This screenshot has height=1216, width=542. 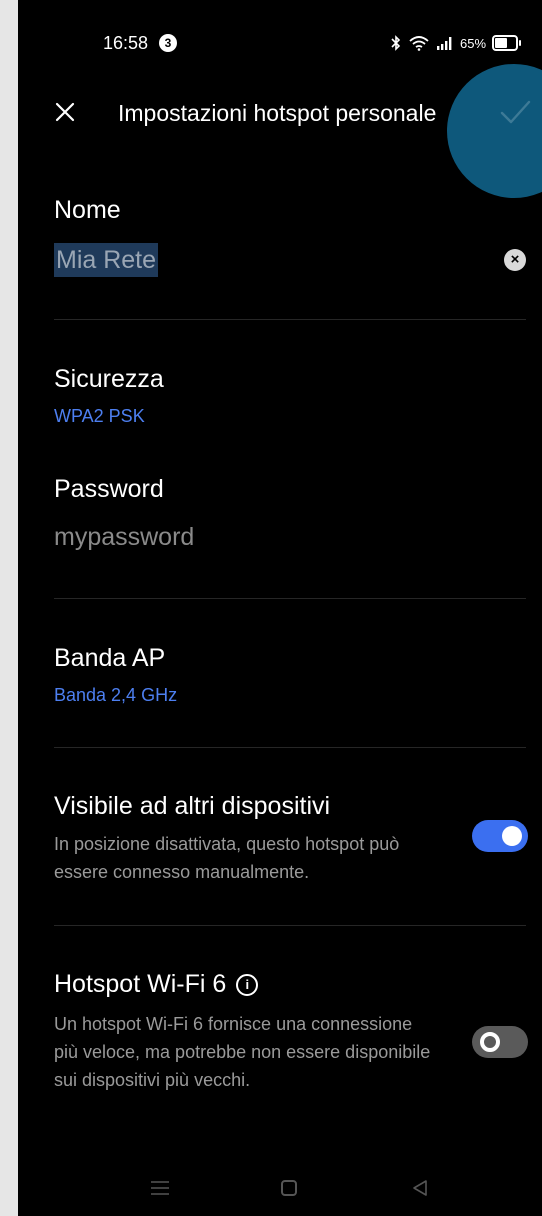 What do you see at coordinates (109, 489) in the screenshot?
I see `password-label: Password` at bounding box center [109, 489].